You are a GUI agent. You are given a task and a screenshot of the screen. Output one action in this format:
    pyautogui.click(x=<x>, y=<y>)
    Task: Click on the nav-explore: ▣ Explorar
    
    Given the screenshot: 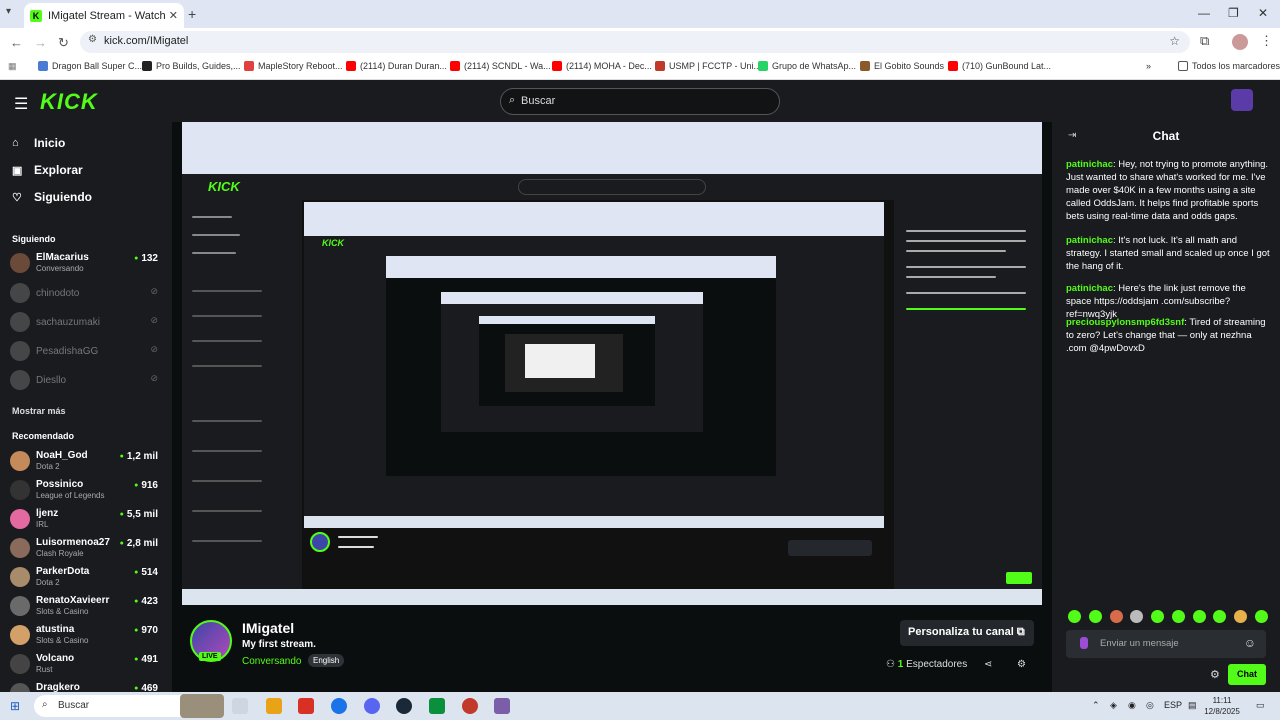 What is the action you would take?
    pyautogui.click(x=47, y=170)
    